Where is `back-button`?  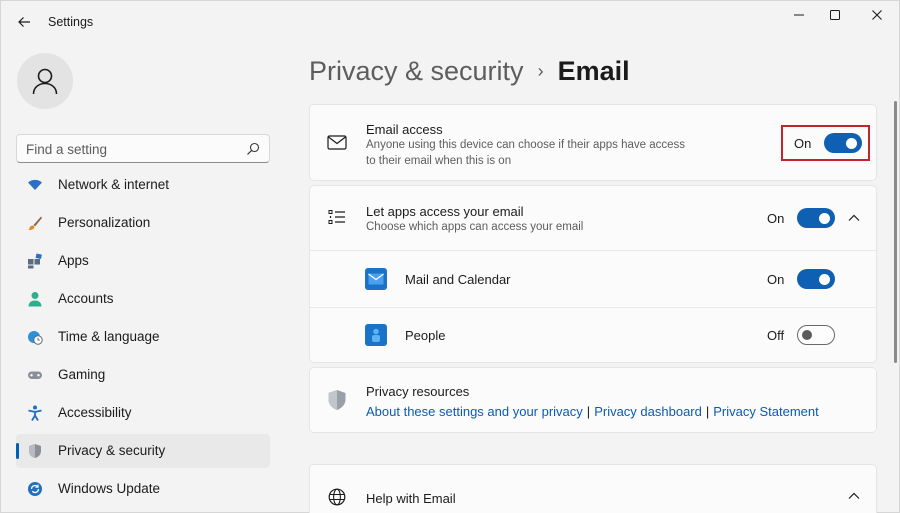
back-button is located at coordinates (24, 22).